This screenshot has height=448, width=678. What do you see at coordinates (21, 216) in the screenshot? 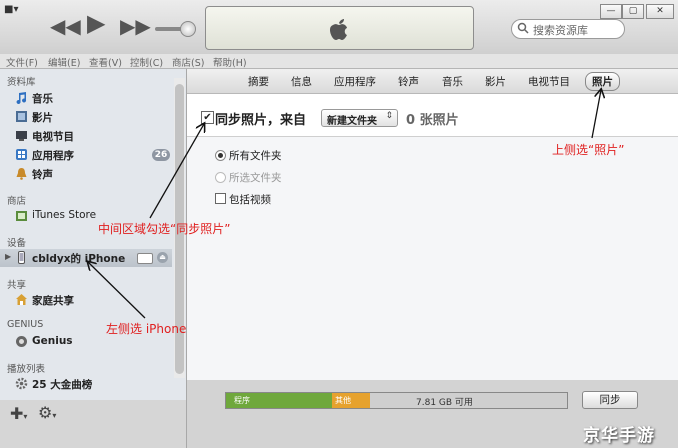
I see `store-icon` at bounding box center [21, 216].